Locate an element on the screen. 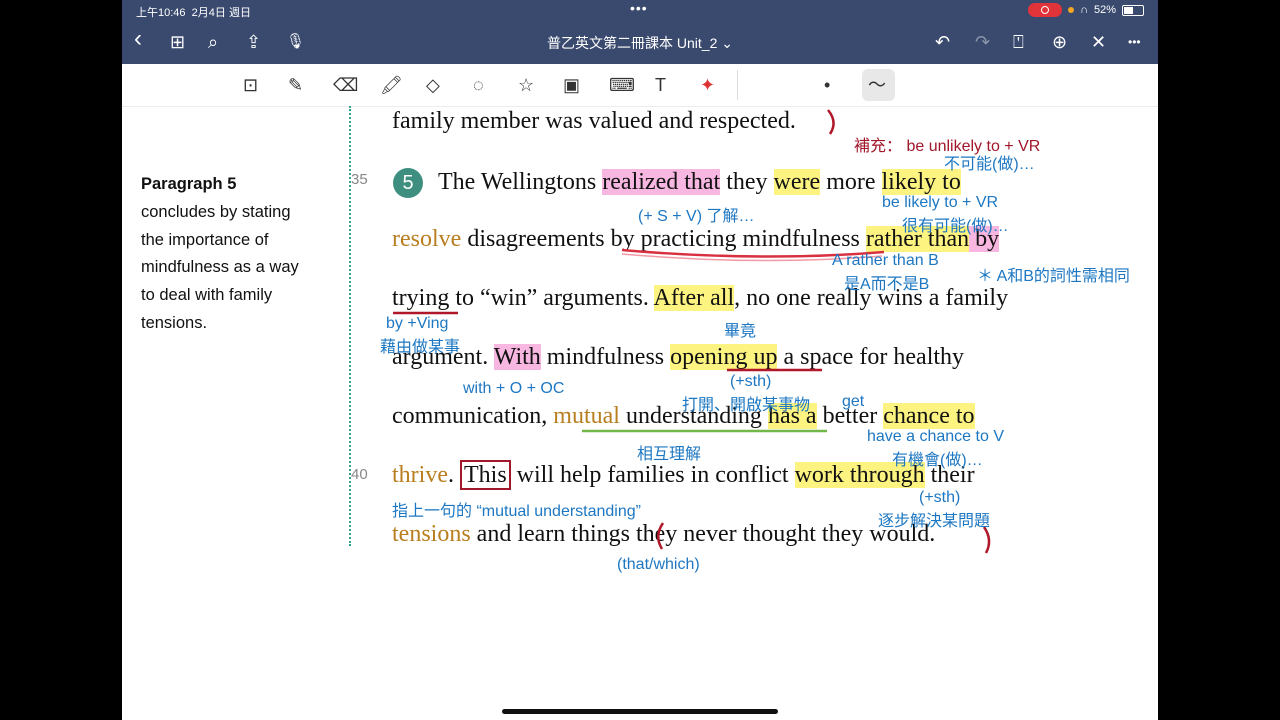  annotation: 相互理解 is located at coordinates (669, 454).